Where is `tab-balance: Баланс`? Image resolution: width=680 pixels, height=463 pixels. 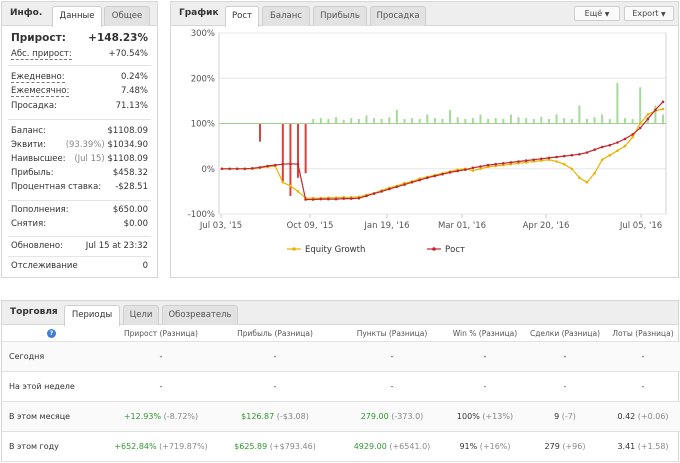 tab-balance: Баланс is located at coordinates (286, 16).